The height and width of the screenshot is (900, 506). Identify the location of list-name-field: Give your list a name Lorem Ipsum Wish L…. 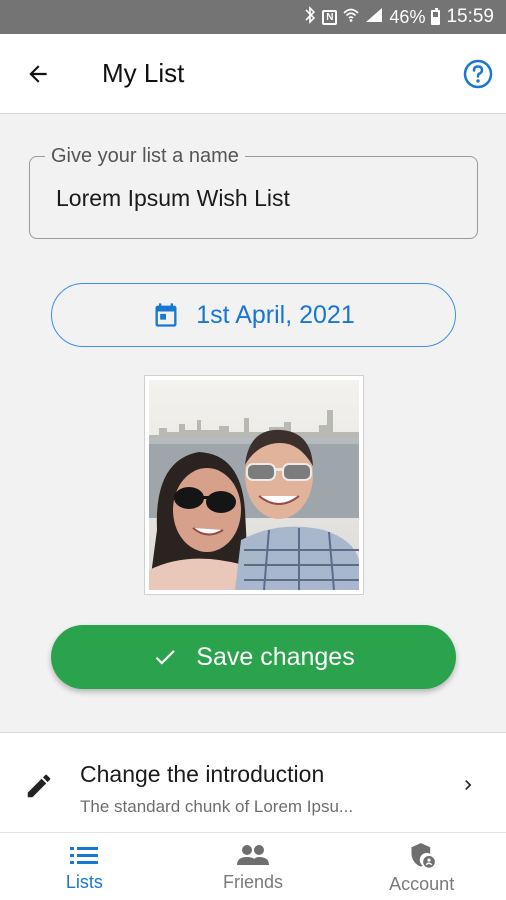
(253, 192).